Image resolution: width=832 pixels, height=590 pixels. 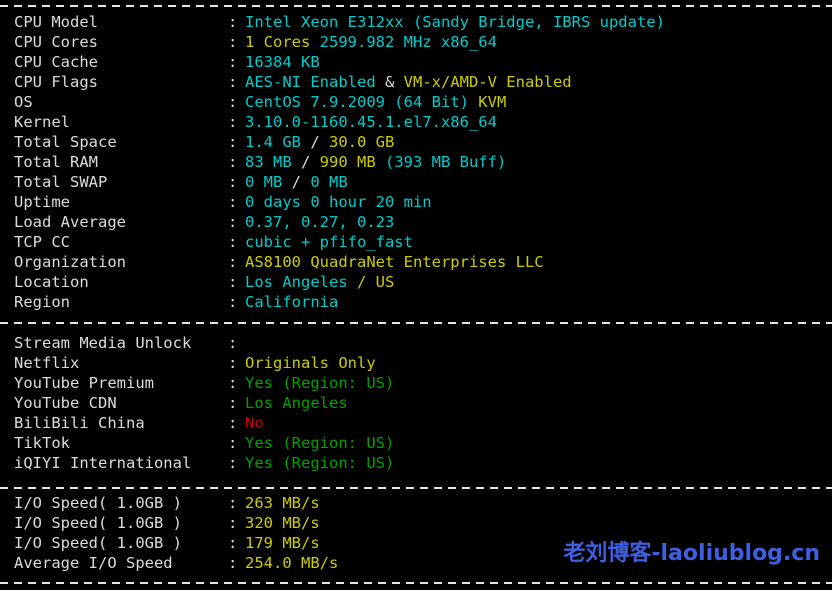 I want to click on info-row-value: VM-x/AMD-V Enabled, so click(x=487, y=82).